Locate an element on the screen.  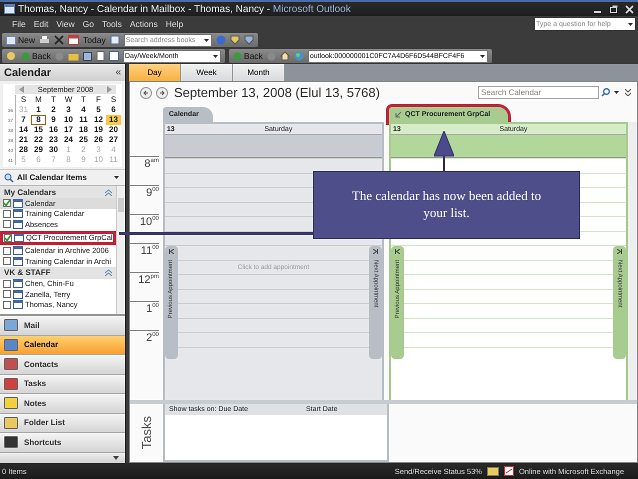
weekday-label: S is located at coordinates (114, 100).